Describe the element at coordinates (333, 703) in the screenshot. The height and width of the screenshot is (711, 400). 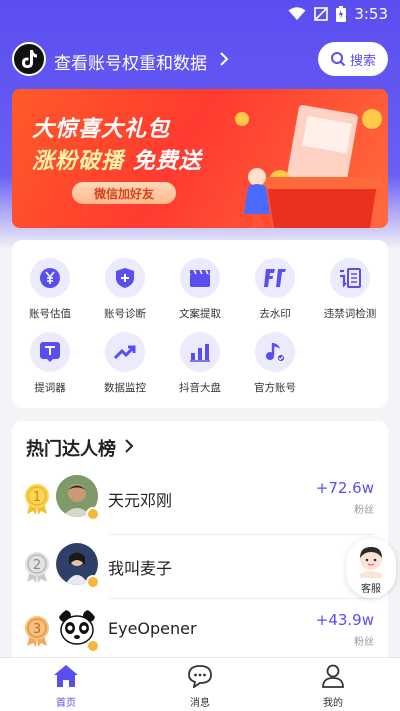
I see `nav-label: 我的` at that location.